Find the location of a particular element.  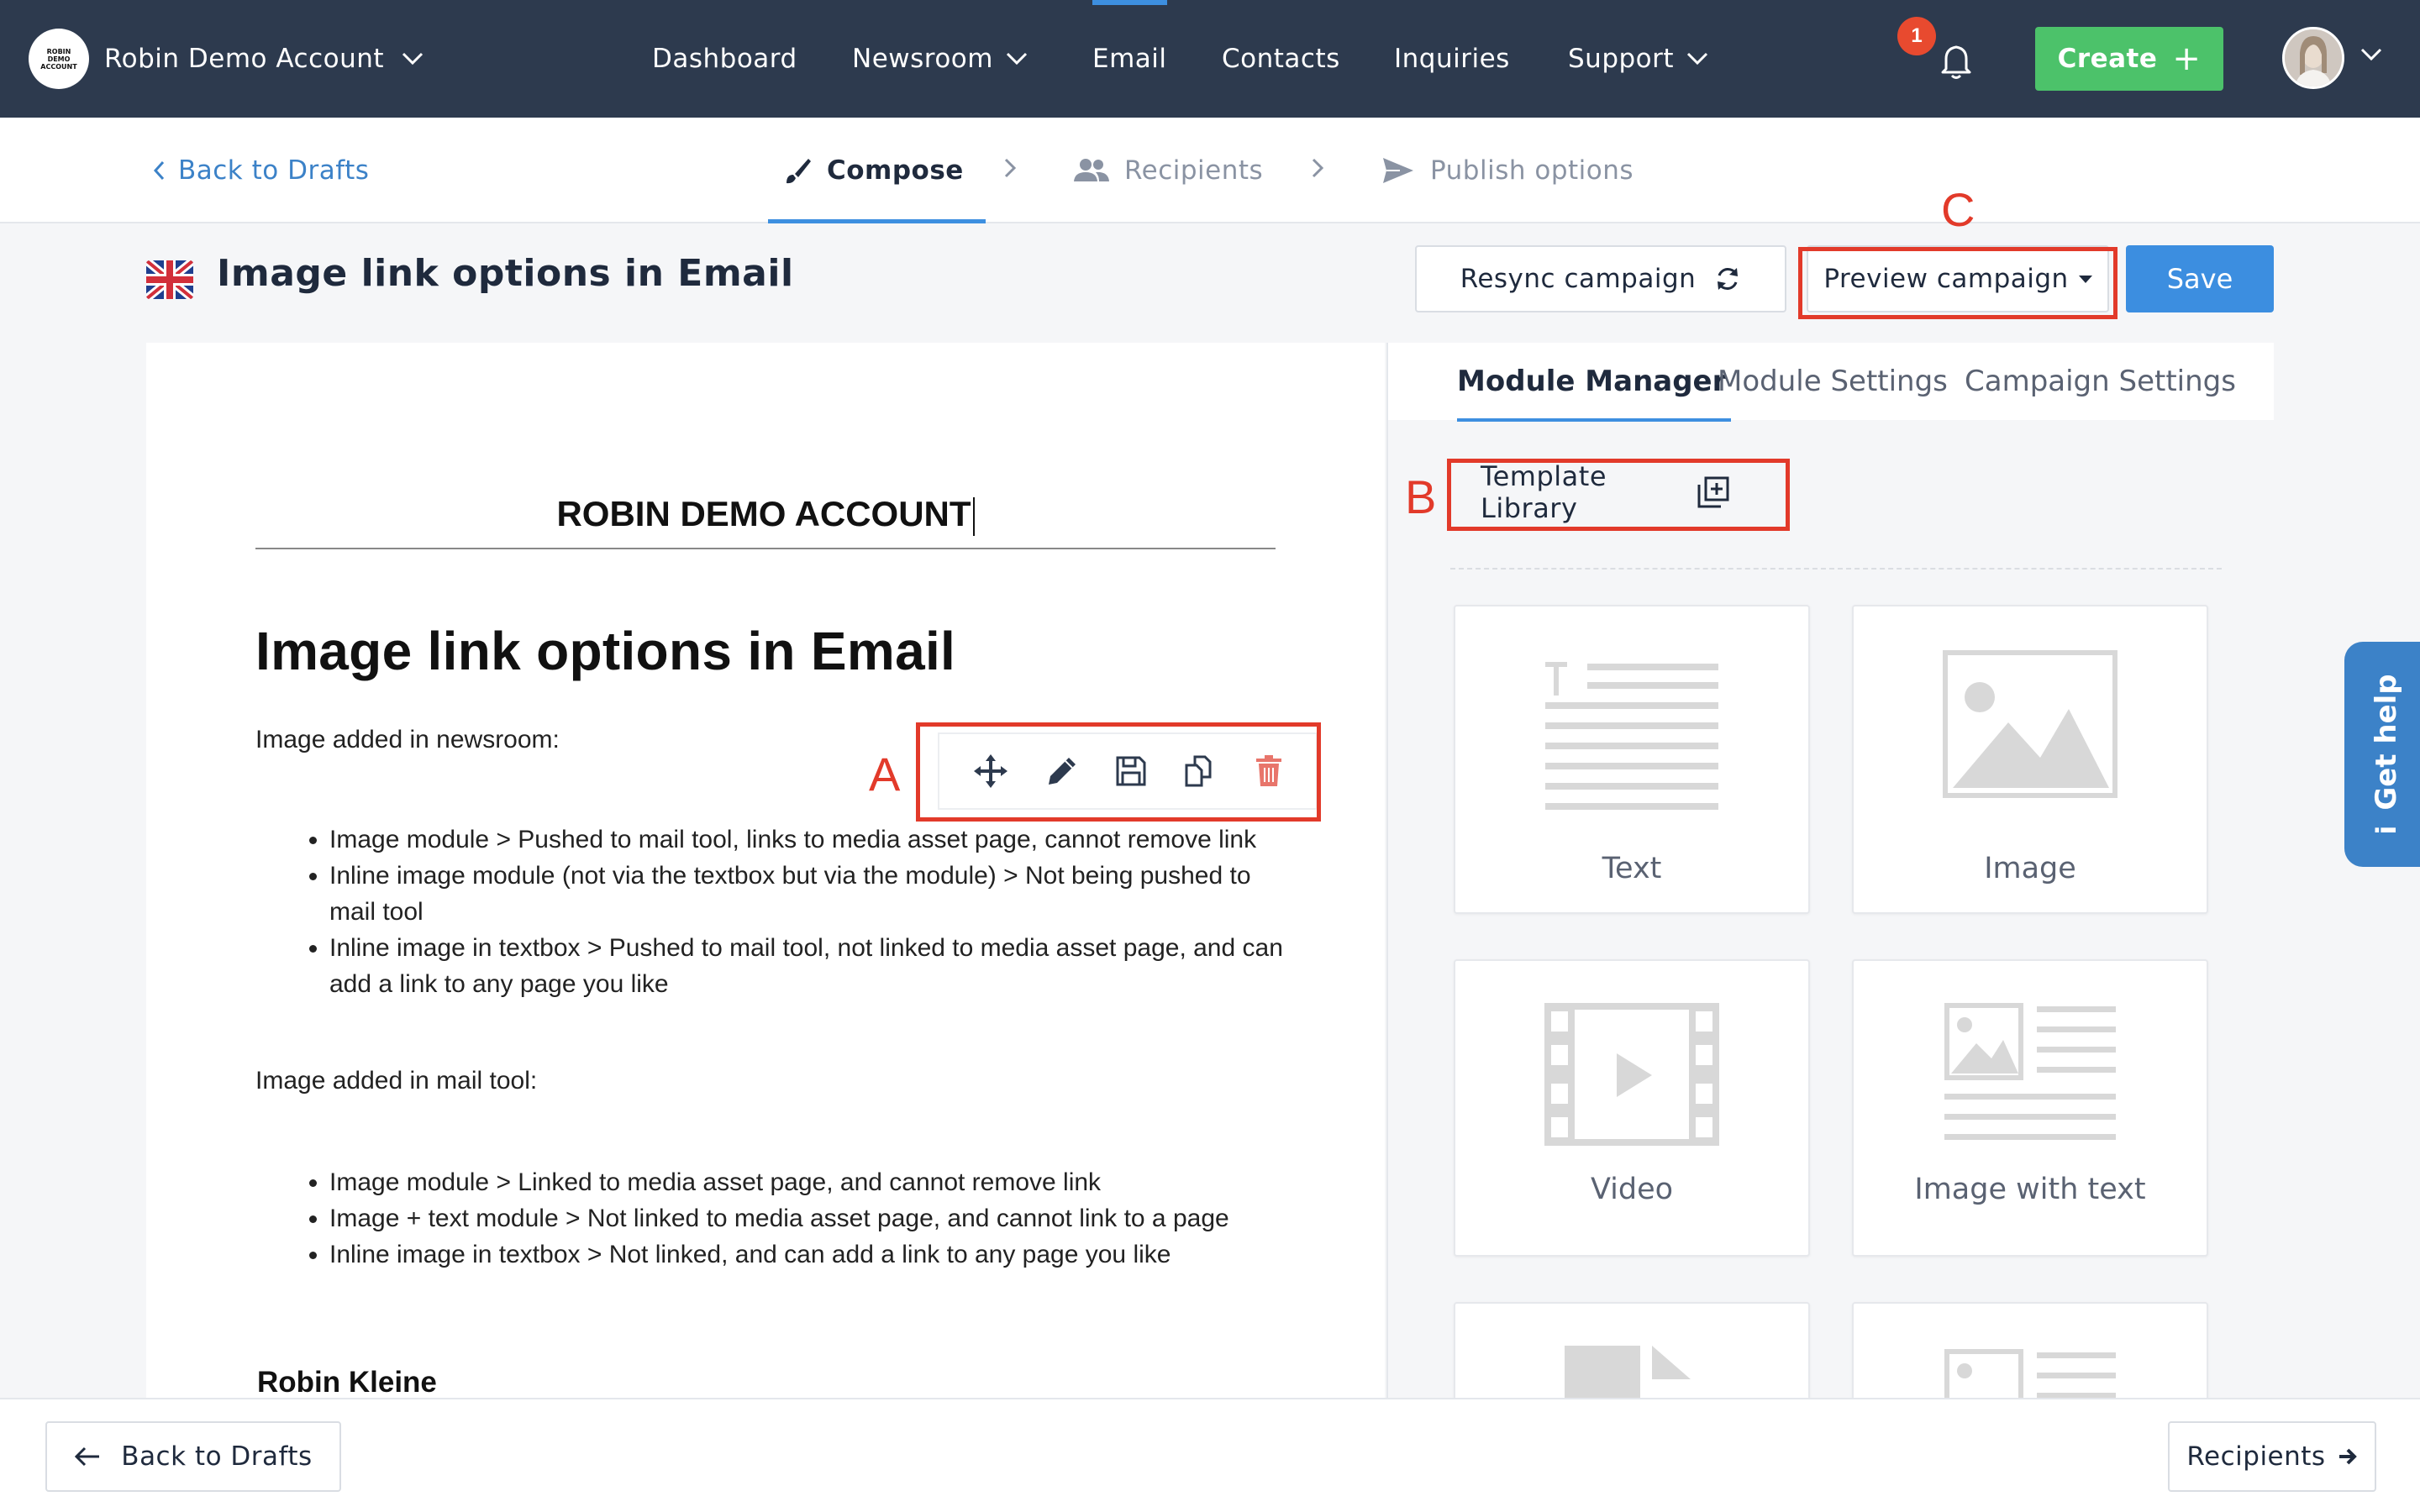

chevron-left-icon is located at coordinates (159, 170).